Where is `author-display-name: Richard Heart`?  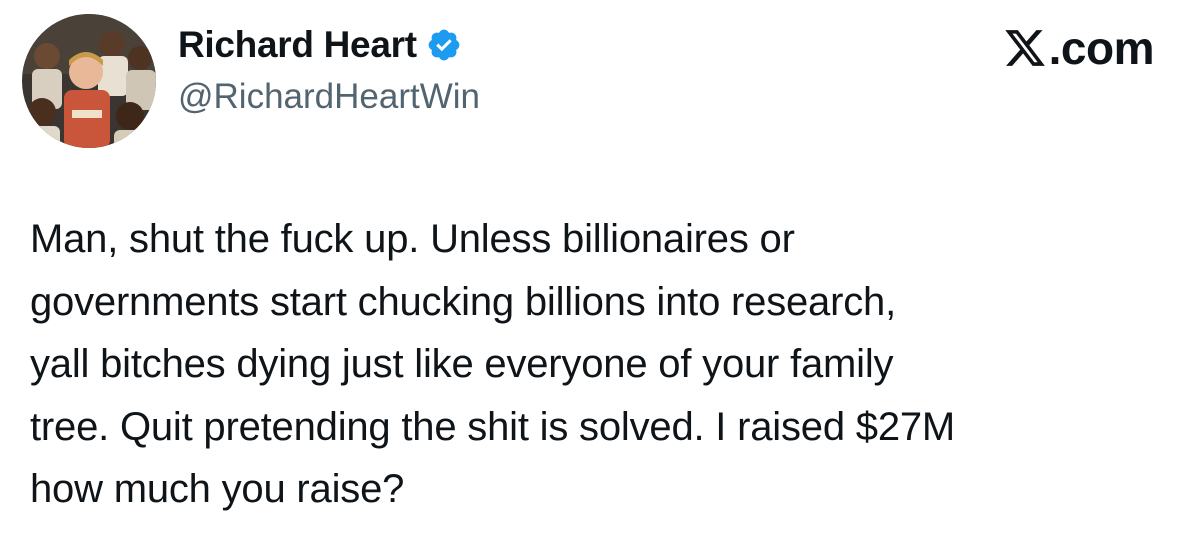 author-display-name: Richard Heart is located at coordinates (297, 45).